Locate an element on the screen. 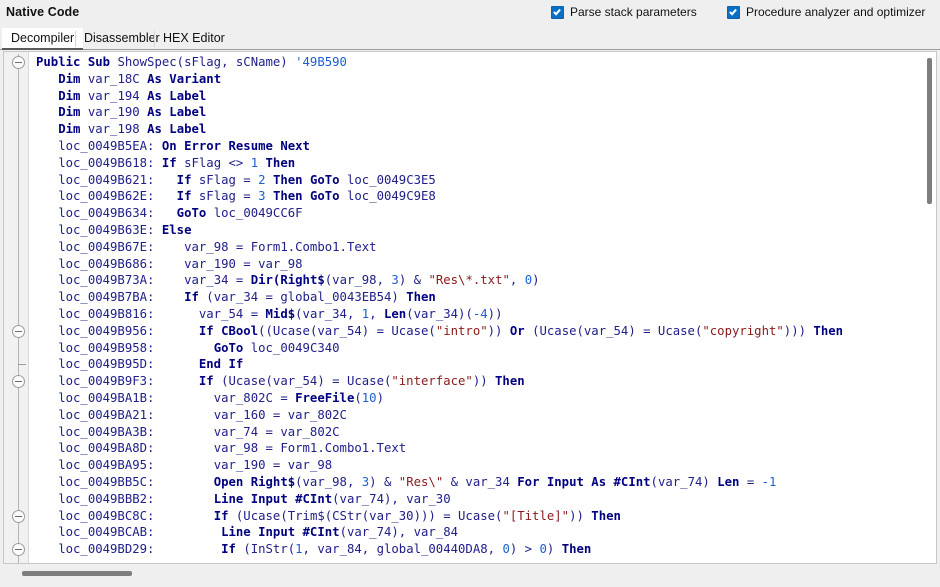  code-token: loc_0049B621: is located at coordinates (106, 179).